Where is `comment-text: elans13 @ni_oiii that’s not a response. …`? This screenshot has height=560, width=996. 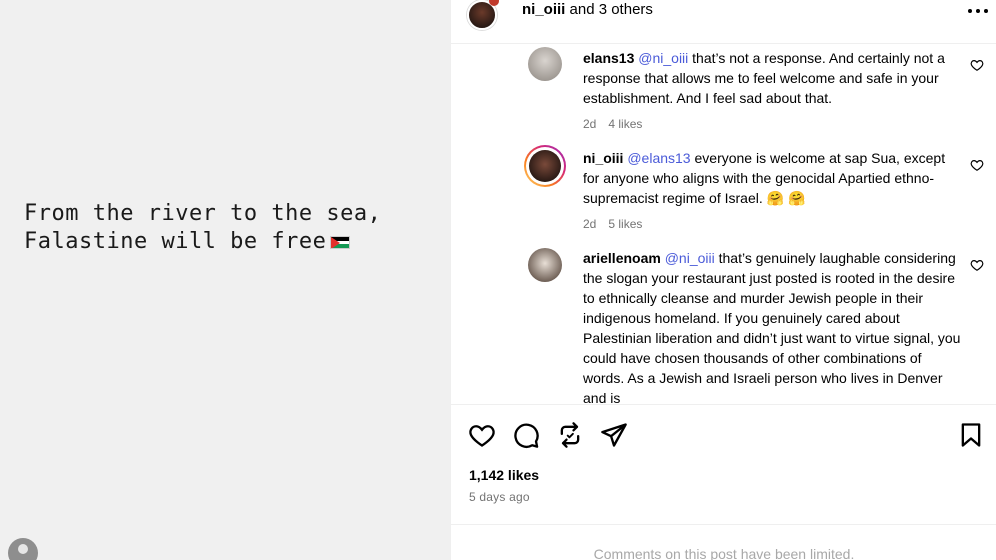
comment-text: elans13 @ni_oiii that’s not a response. … is located at coordinates (773, 78).